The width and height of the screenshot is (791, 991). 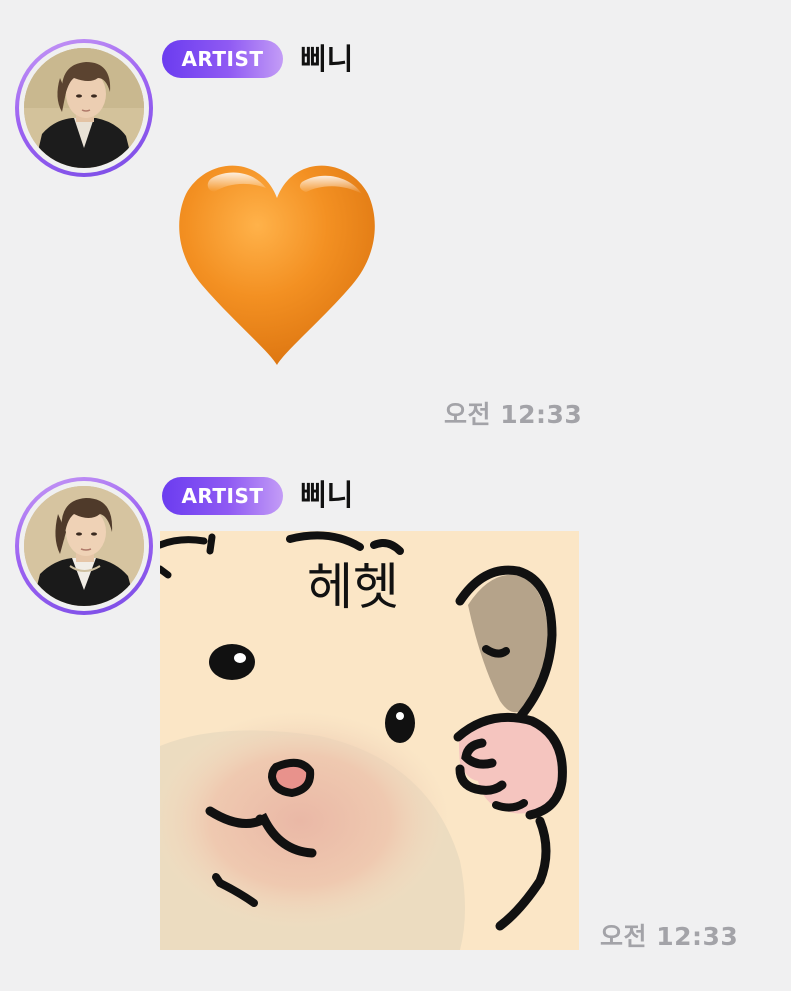 I want to click on orange-heart-icon, so click(x=277, y=265).